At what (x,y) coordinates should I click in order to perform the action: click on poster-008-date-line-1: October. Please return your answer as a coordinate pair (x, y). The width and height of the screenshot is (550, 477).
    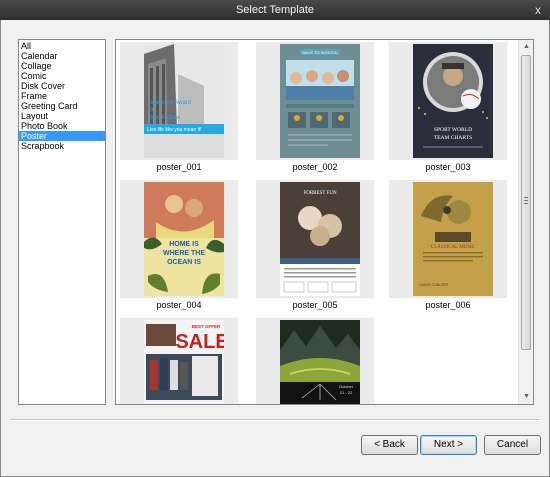
    Looking at the image, I should click on (346, 386).